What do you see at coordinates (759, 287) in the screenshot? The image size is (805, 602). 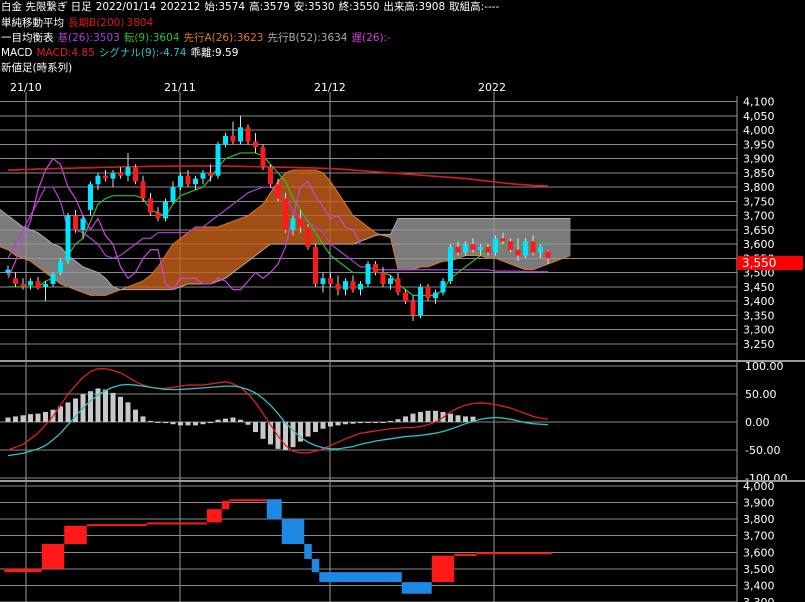 I see `price-tick-label: 3,450` at bounding box center [759, 287].